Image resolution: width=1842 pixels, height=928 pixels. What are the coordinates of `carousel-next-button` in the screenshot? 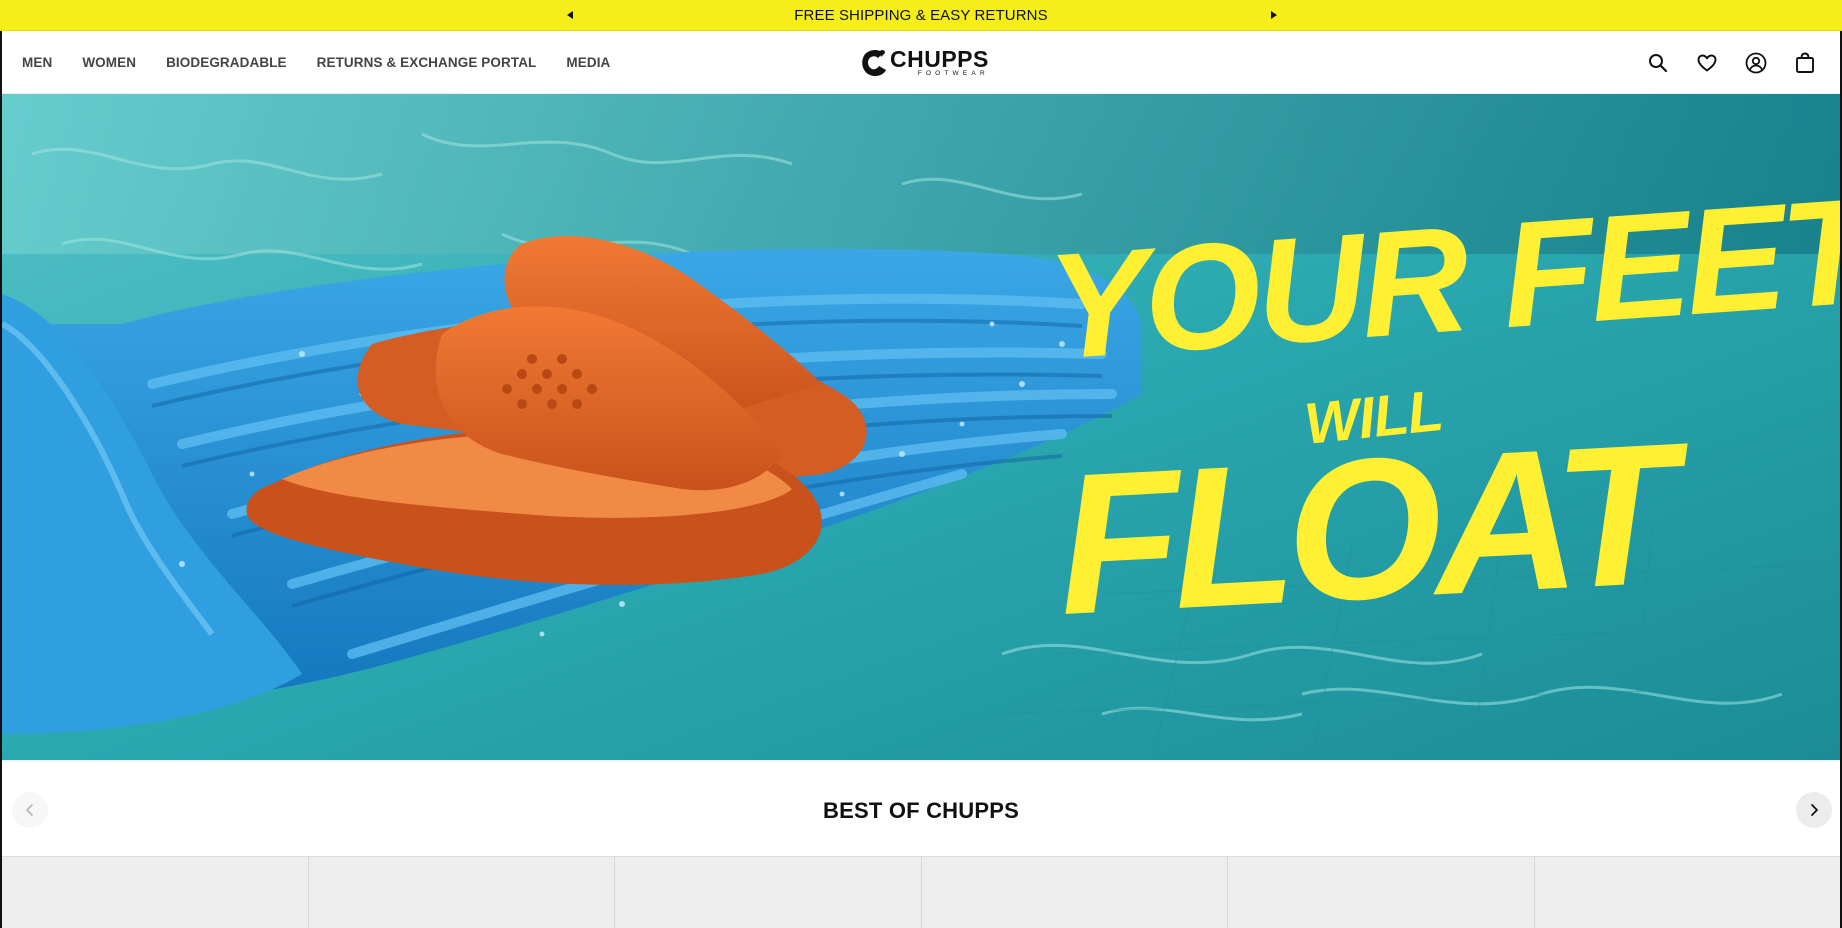 It's located at (1814, 810).